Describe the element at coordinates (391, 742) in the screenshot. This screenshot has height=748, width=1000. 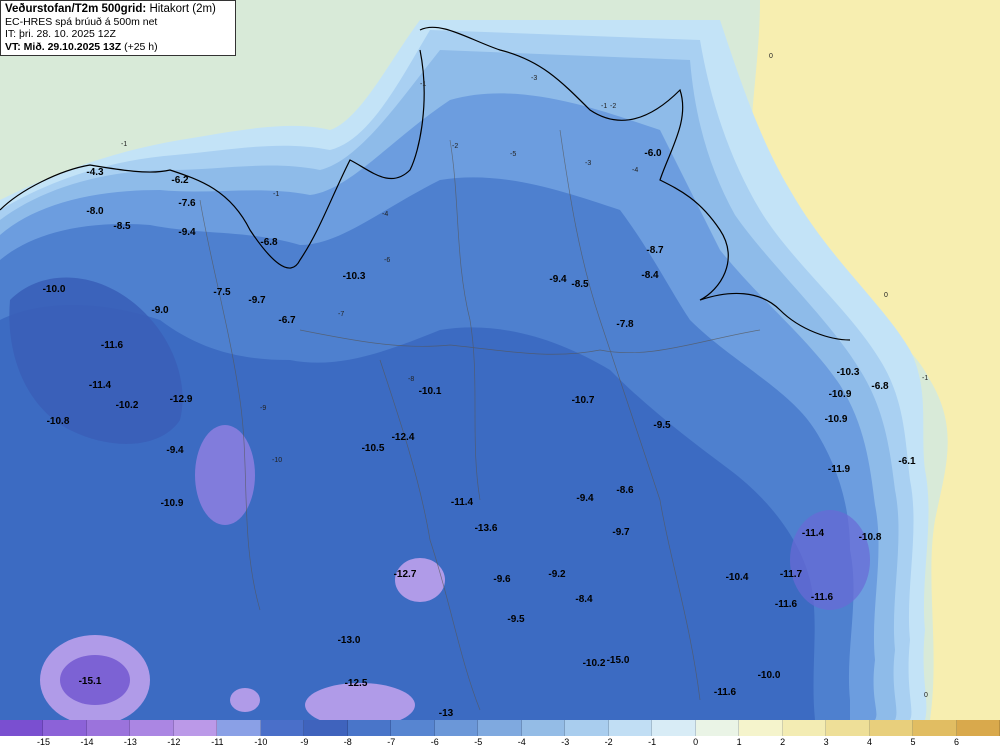
I see `legend-tick-label: -7` at that location.